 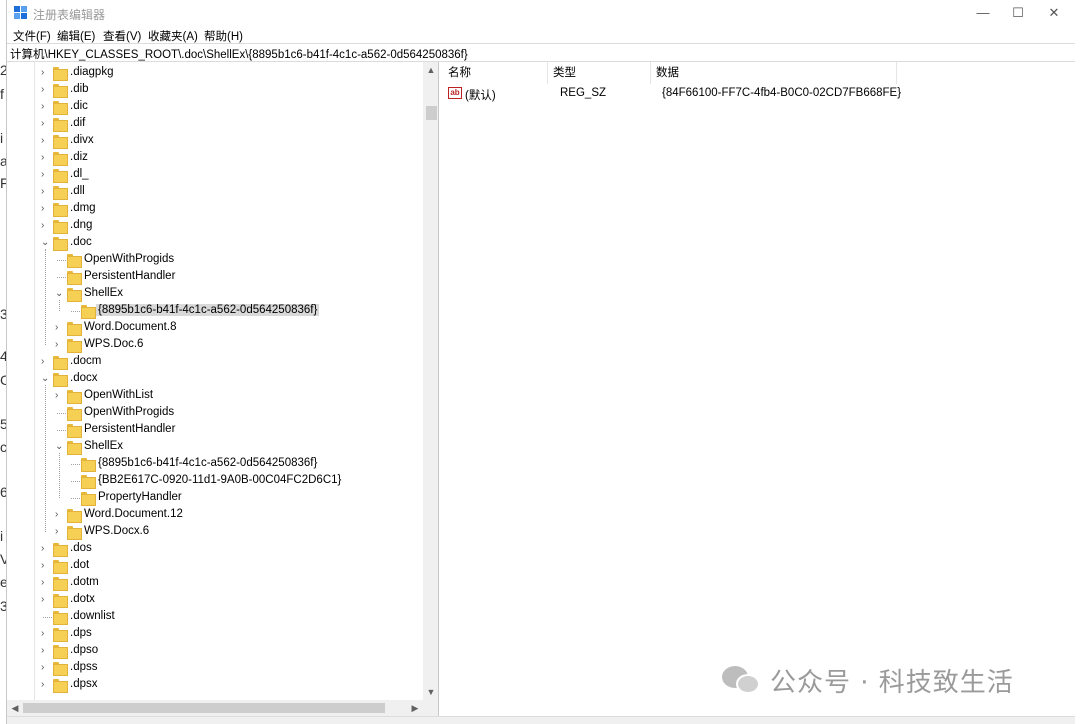 What do you see at coordinates (495, 73) in the screenshot?
I see `column-header-name: 名称` at bounding box center [495, 73].